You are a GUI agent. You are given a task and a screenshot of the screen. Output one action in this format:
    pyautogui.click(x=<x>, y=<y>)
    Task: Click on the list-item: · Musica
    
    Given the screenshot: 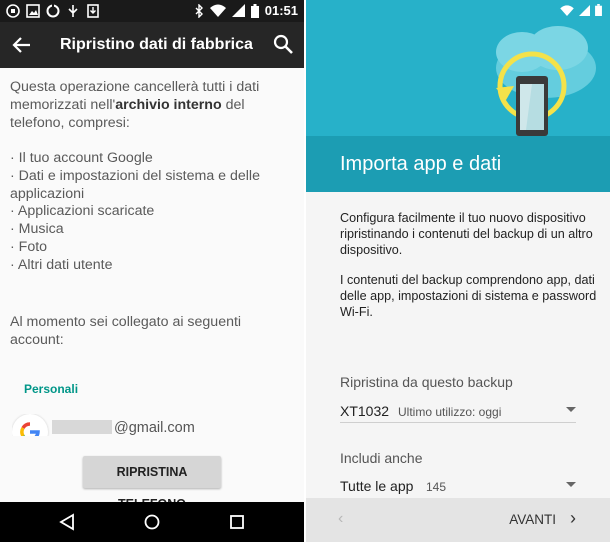 What is the action you would take?
    pyautogui.click(x=37, y=229)
    